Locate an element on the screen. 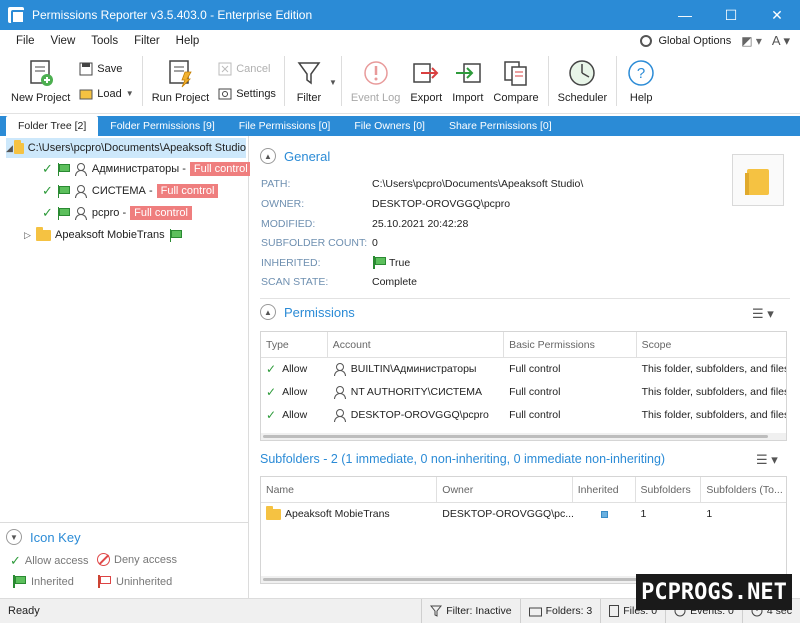 The height and width of the screenshot is (623, 800). col-account: Account is located at coordinates (416, 344).